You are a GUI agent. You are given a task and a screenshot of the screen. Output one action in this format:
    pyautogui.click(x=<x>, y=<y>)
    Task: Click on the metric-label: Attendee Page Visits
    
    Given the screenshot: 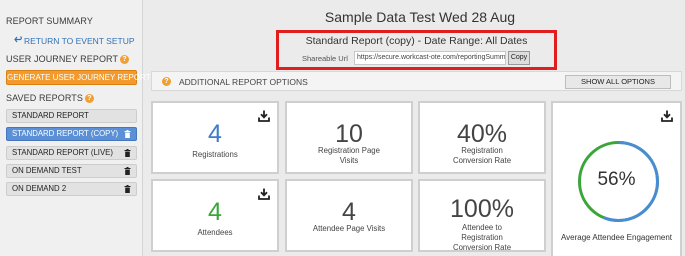 What is the action you would take?
    pyautogui.click(x=349, y=228)
    